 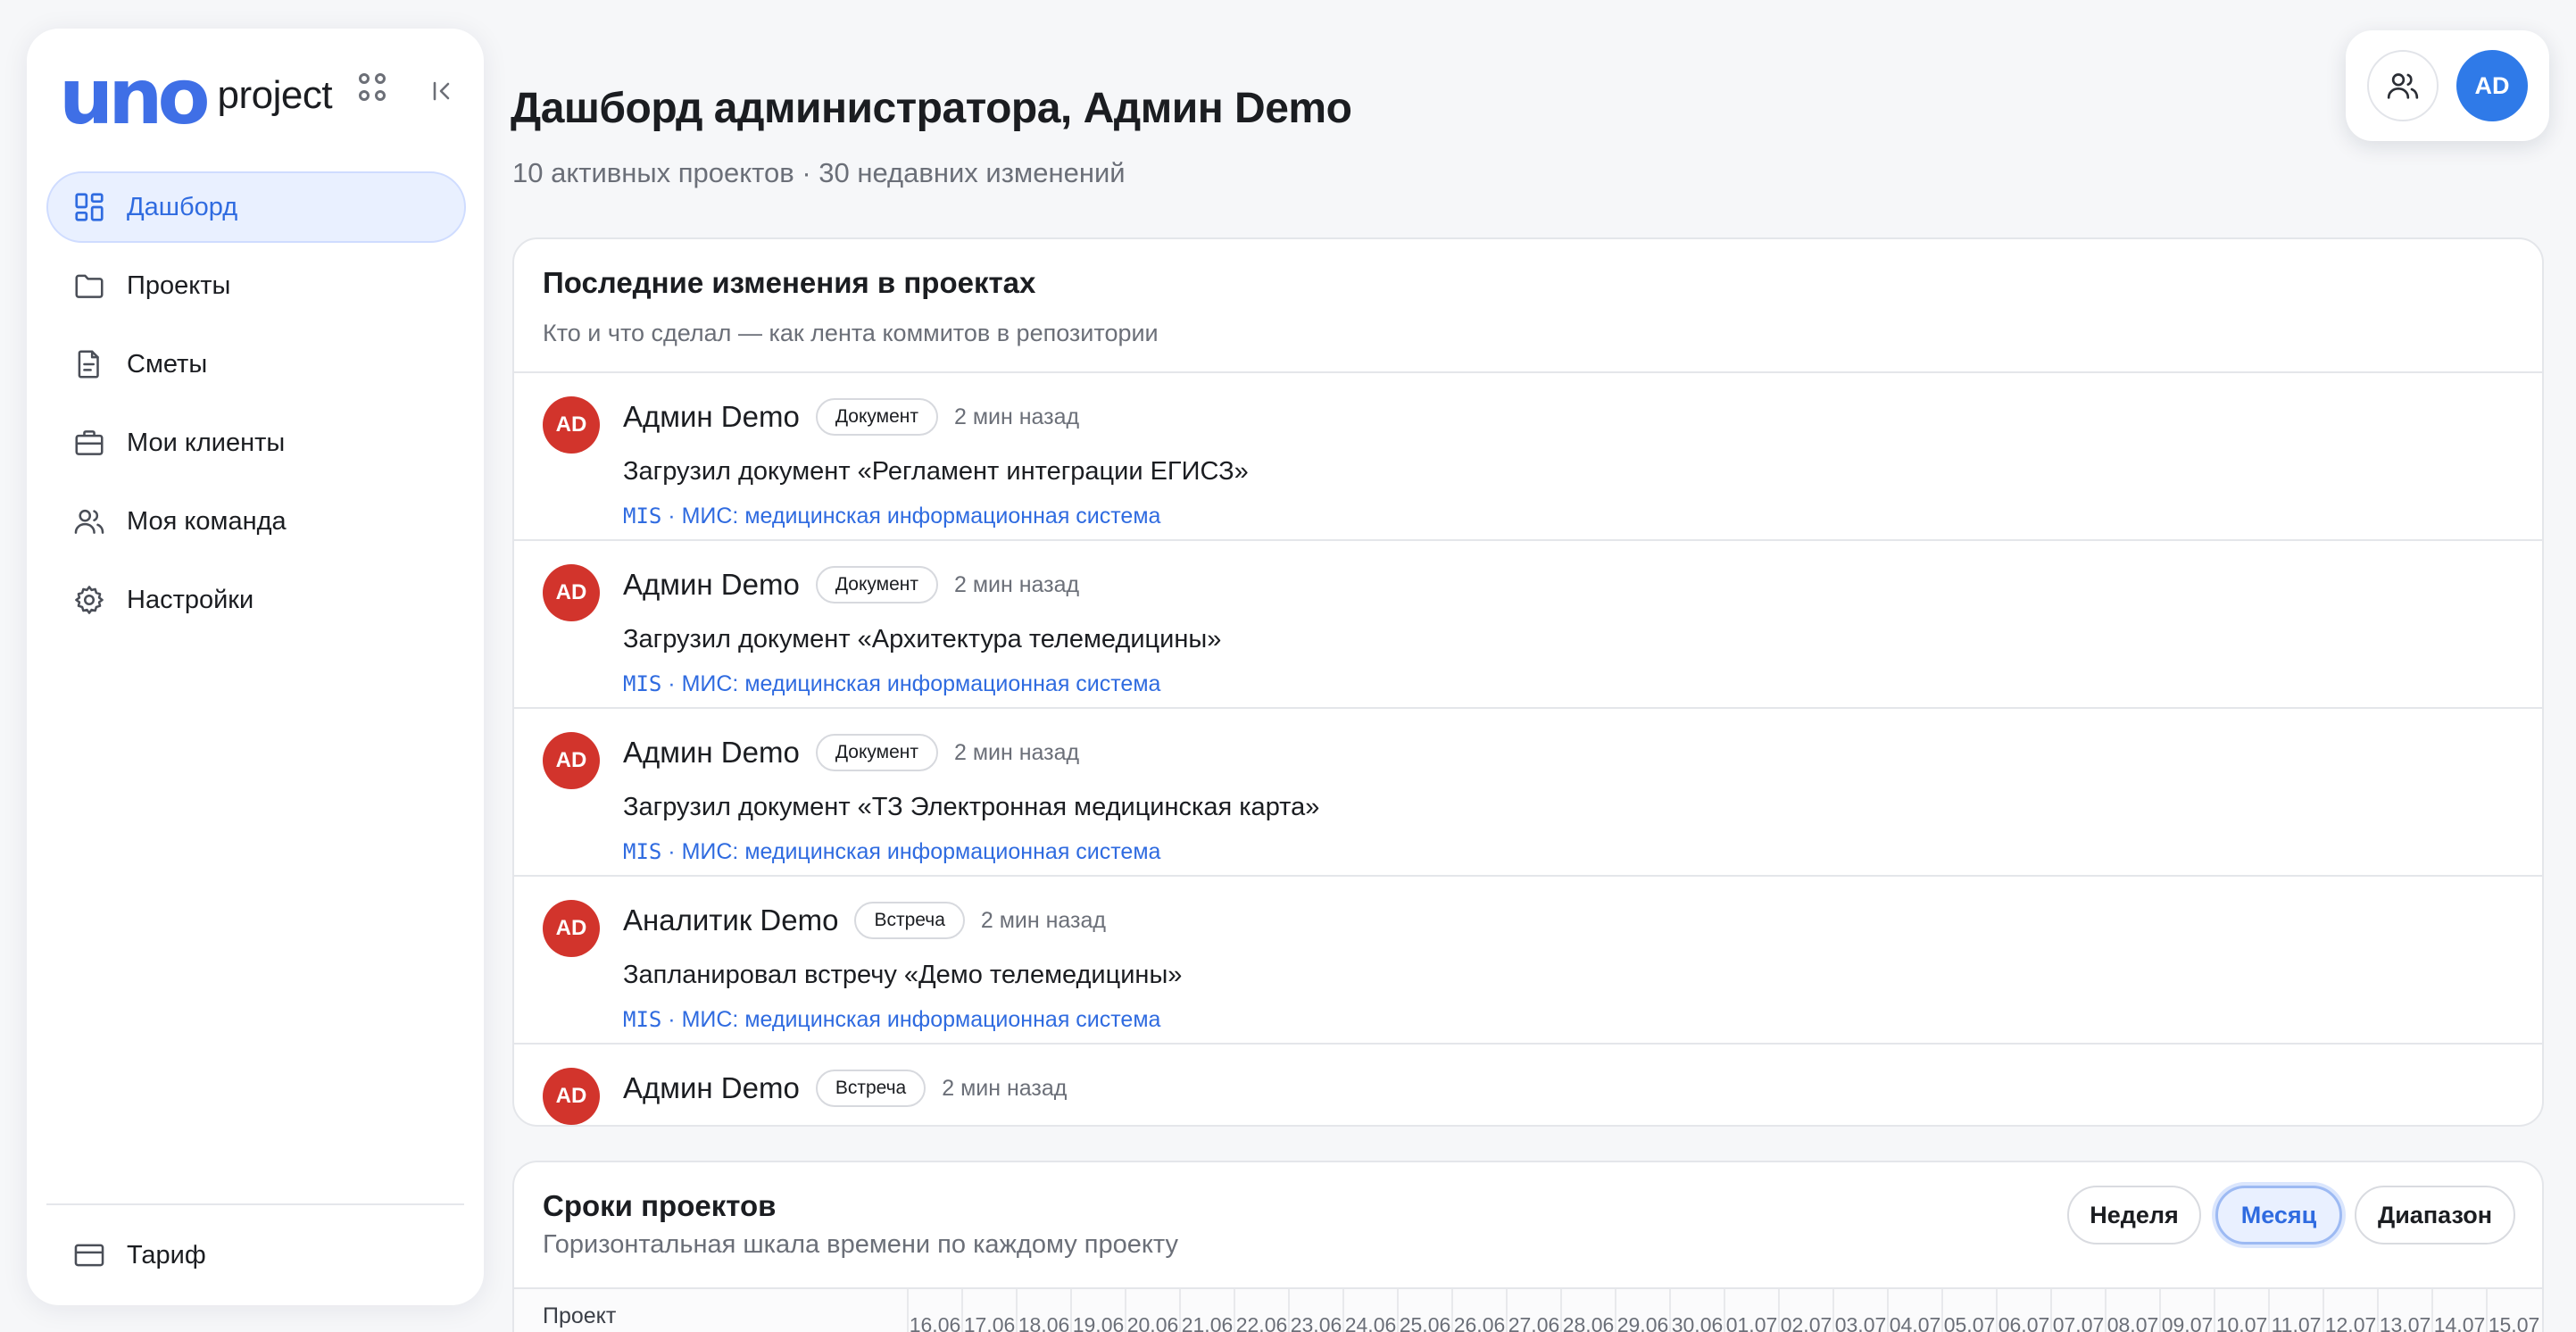 What do you see at coordinates (1696, 1310) in the screenshot?
I see `timeline-date: 30.06` at bounding box center [1696, 1310].